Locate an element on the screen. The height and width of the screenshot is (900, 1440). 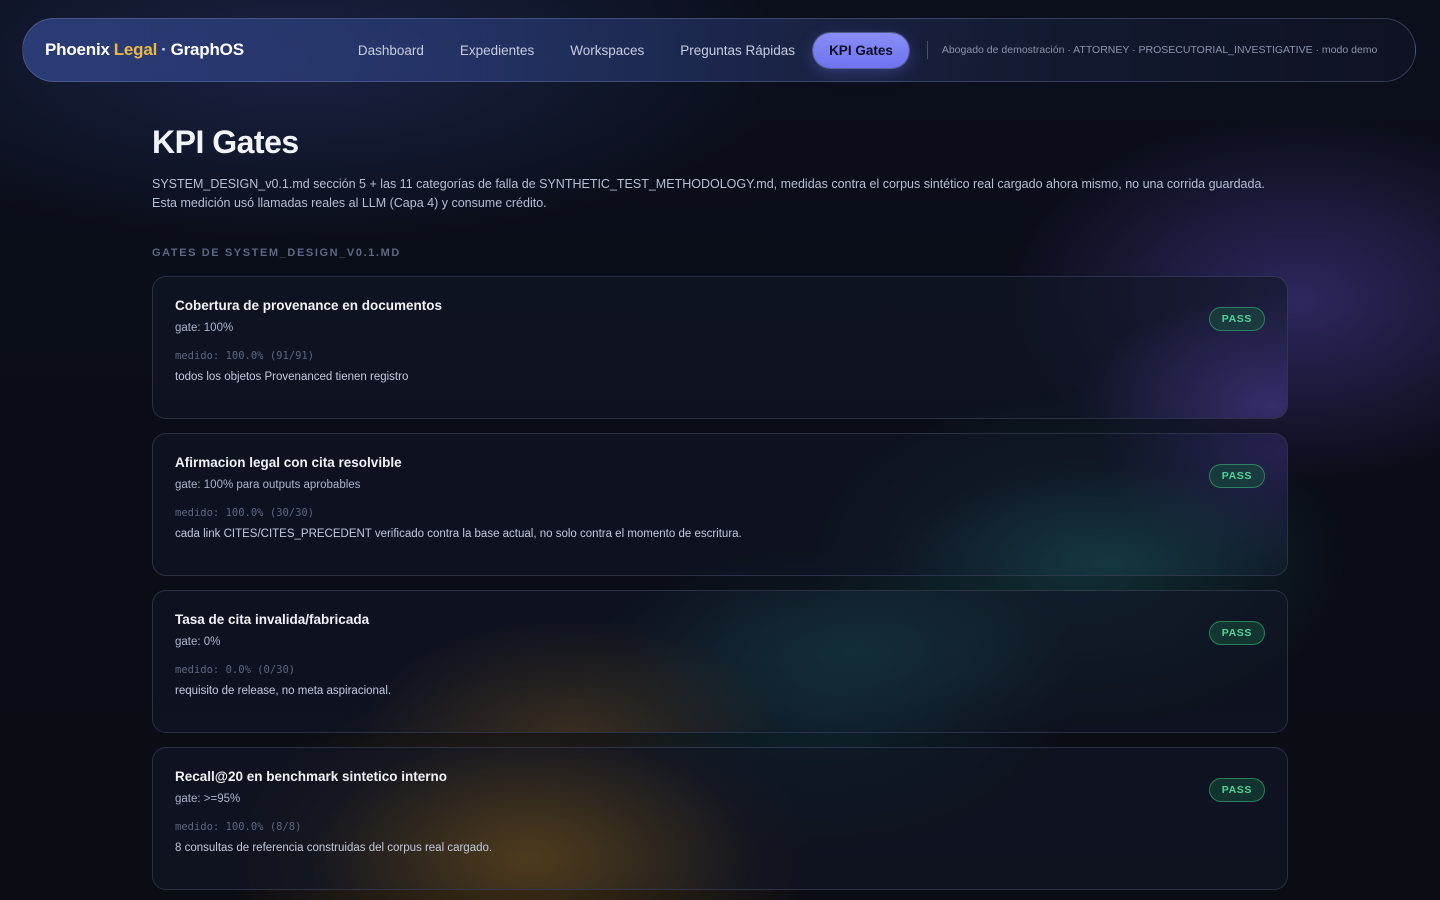
nav-divider is located at coordinates (927, 50).